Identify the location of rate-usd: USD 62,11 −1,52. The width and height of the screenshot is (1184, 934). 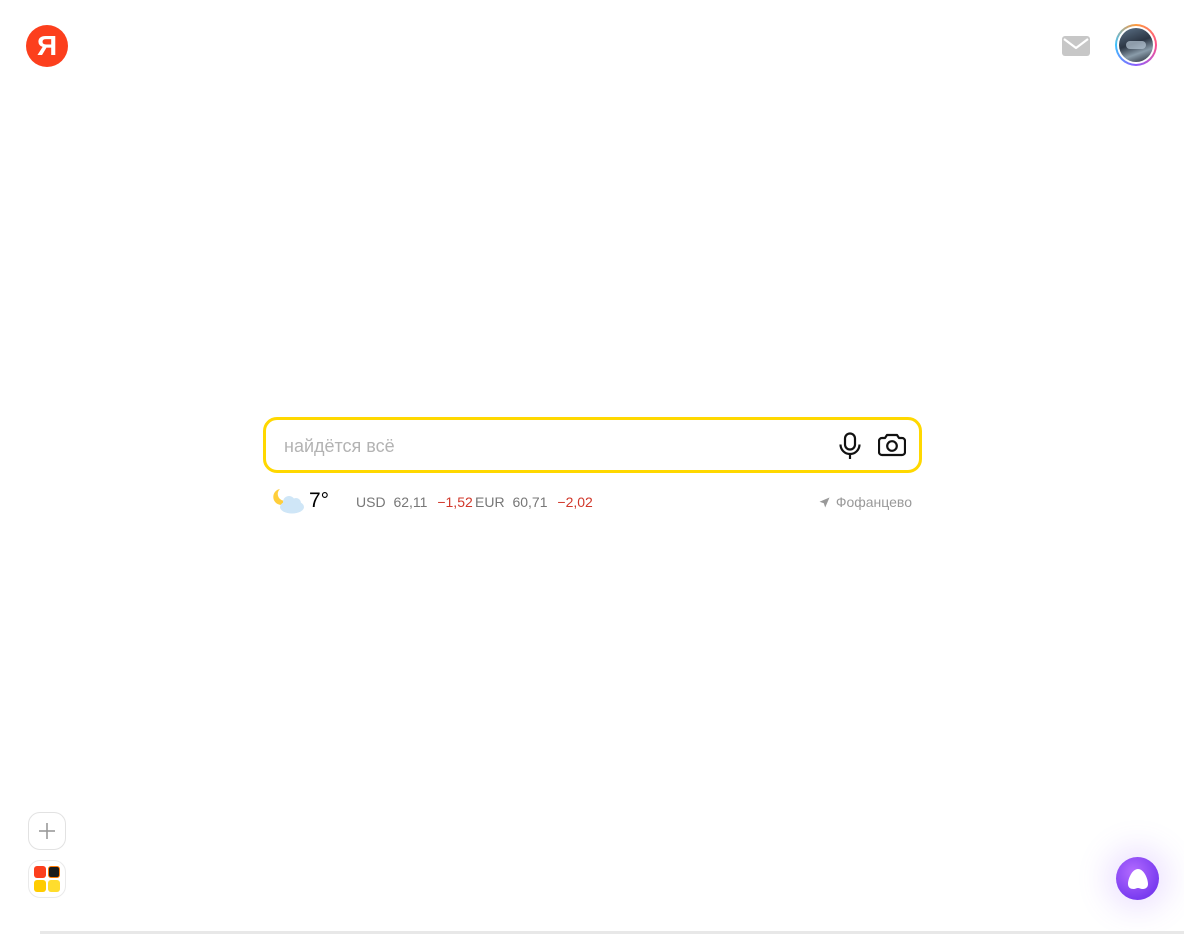
(414, 502).